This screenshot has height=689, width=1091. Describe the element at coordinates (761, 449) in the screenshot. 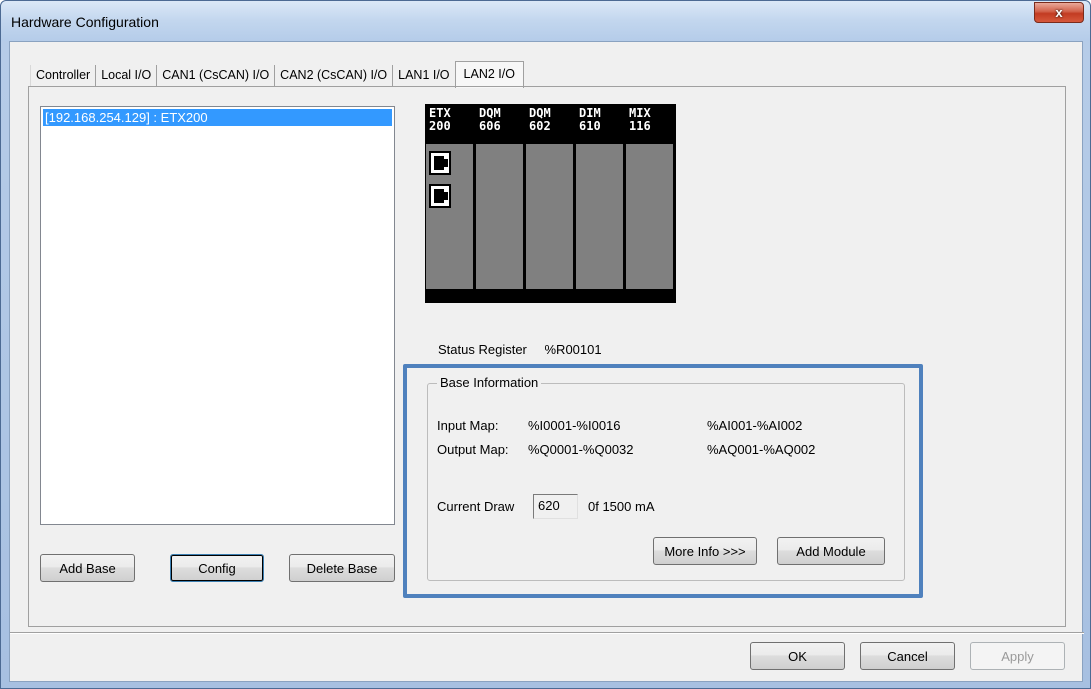

I see `output-map-analog: %AQ001-%AQ002` at that location.